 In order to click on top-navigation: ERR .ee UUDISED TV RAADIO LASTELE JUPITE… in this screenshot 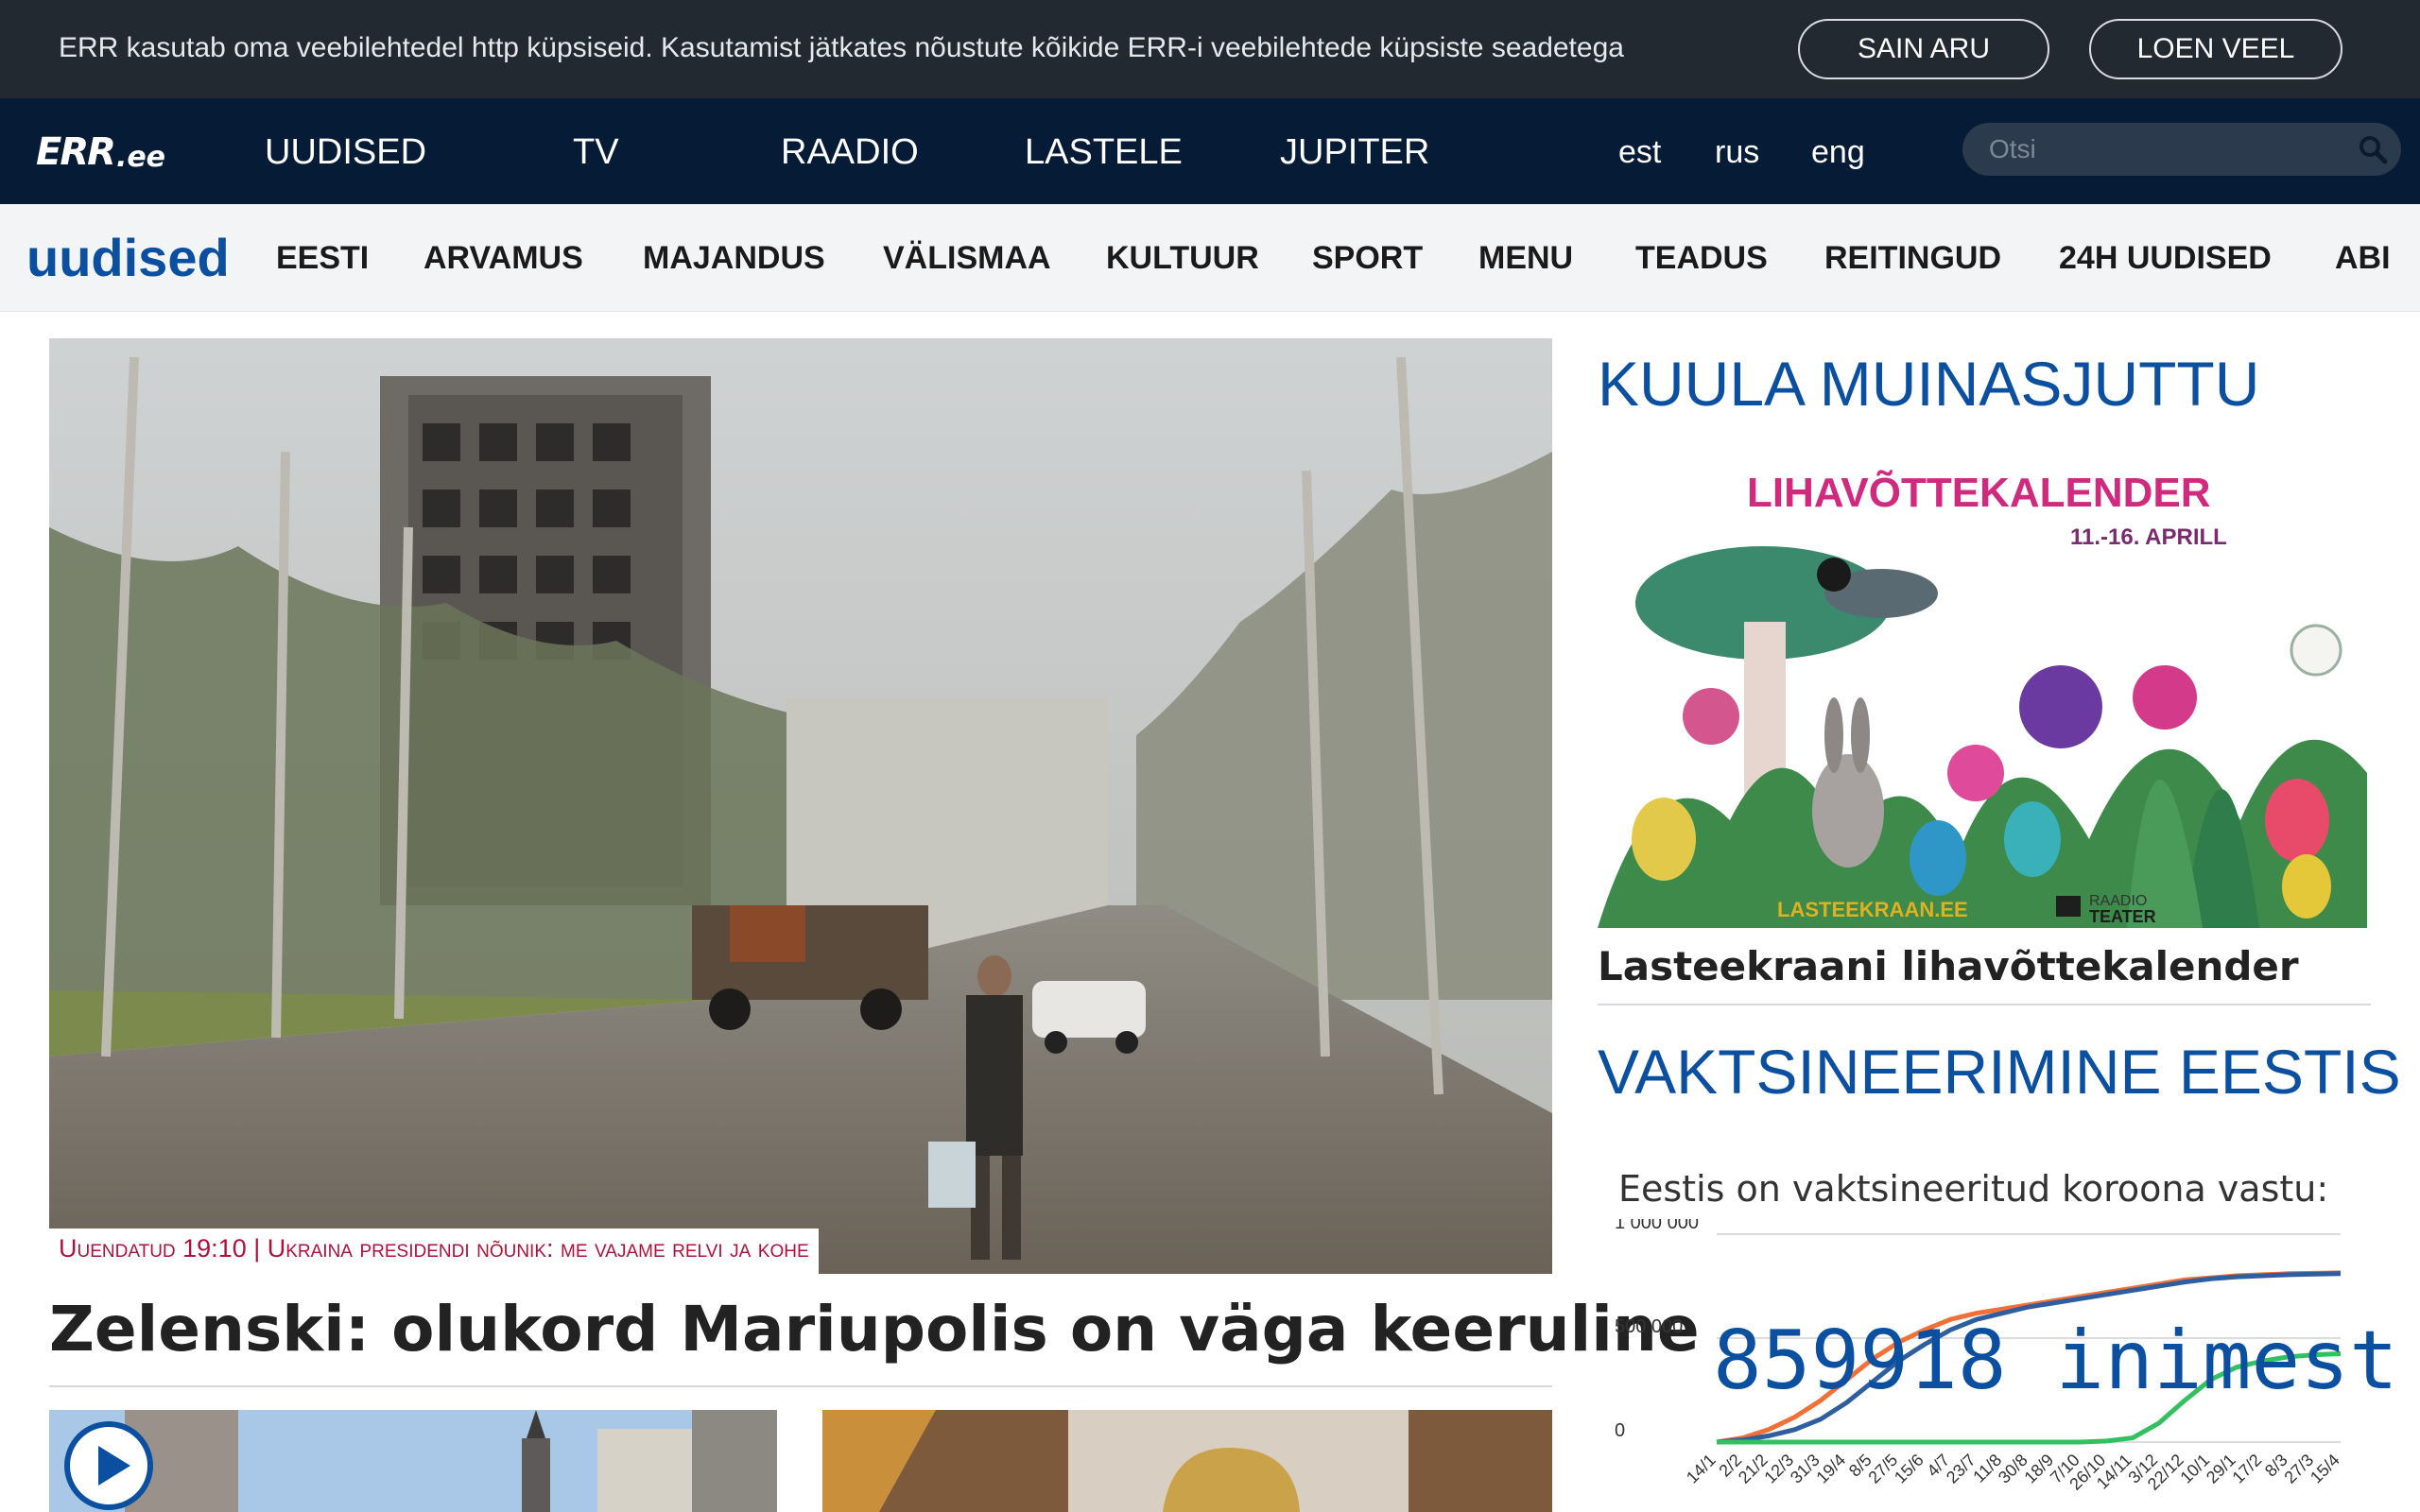, I will do `click(1210, 151)`.